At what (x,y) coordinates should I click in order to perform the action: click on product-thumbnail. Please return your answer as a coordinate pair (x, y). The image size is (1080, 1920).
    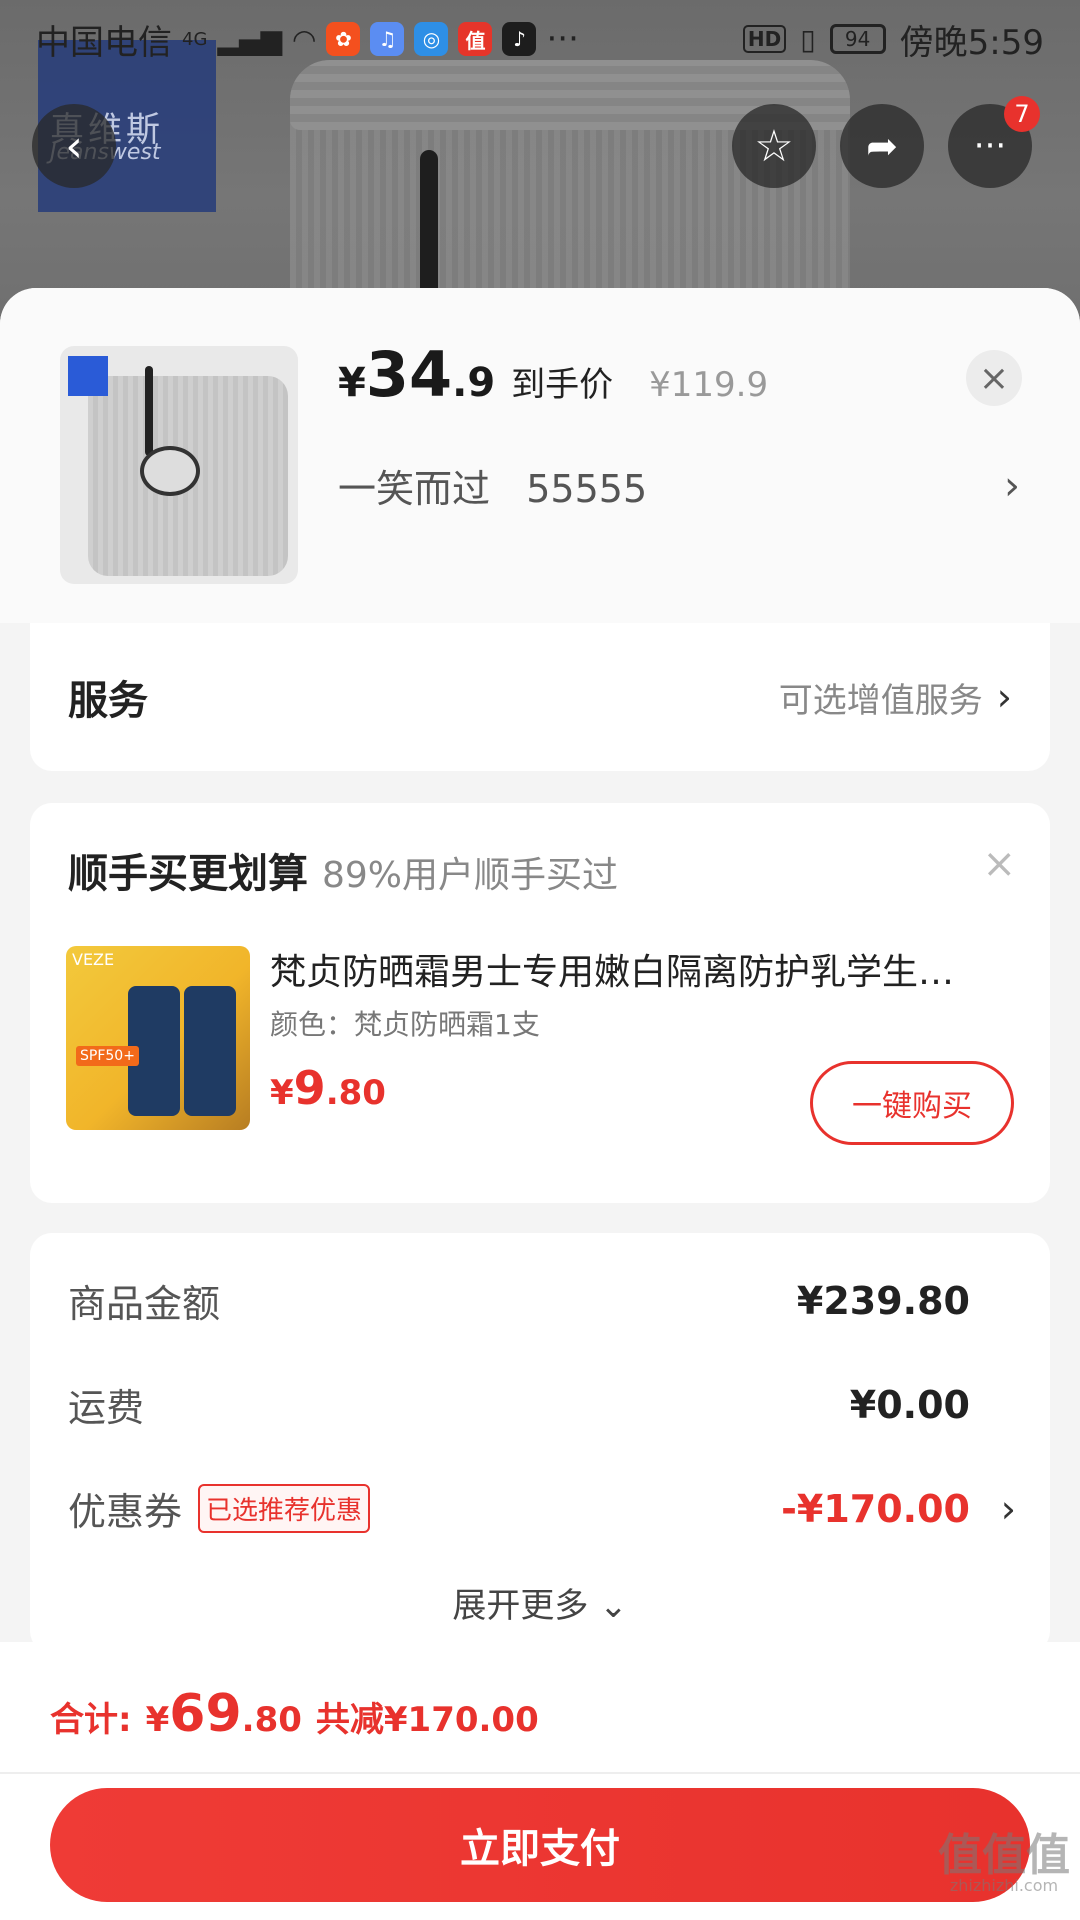
    Looking at the image, I should click on (179, 465).